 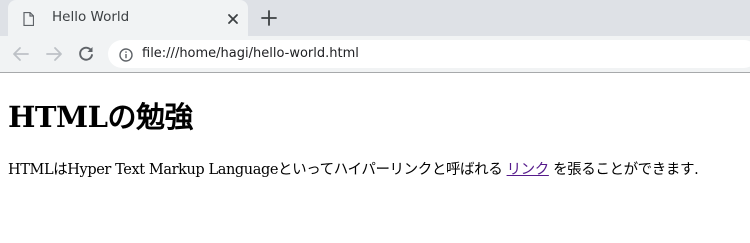 What do you see at coordinates (86, 54) in the screenshot?
I see `reload-icon` at bounding box center [86, 54].